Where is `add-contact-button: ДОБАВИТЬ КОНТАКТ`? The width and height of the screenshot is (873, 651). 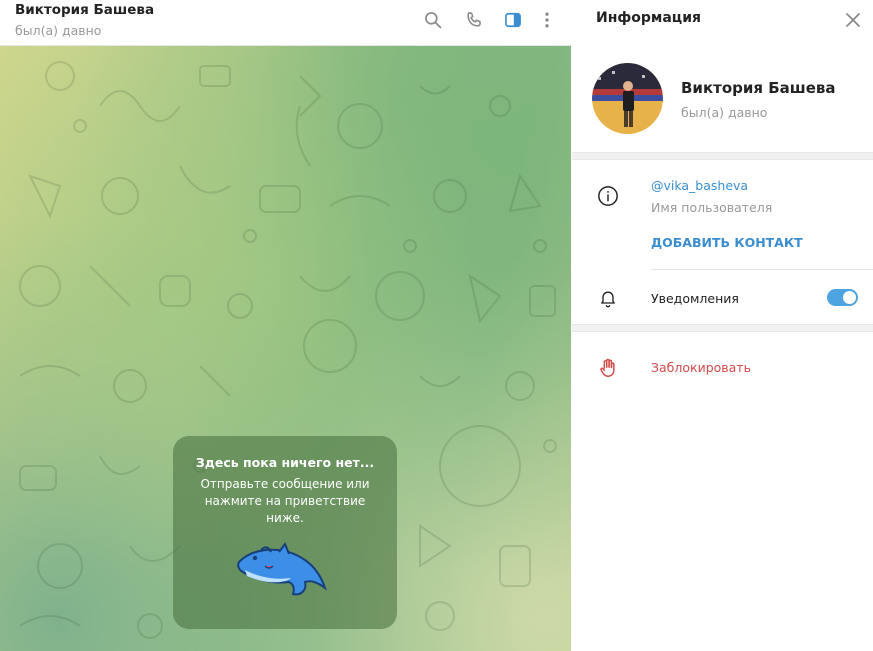 add-contact-button: ДОБАВИТЬ КОНТАКТ is located at coordinates (727, 242).